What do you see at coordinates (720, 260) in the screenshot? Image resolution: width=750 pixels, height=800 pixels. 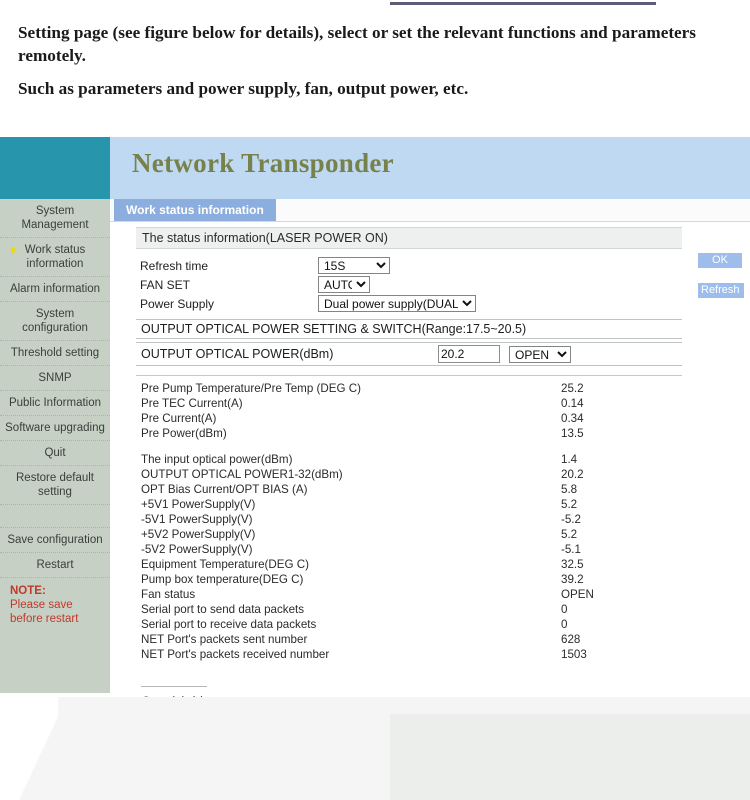 I see `ok-button: OK` at bounding box center [720, 260].